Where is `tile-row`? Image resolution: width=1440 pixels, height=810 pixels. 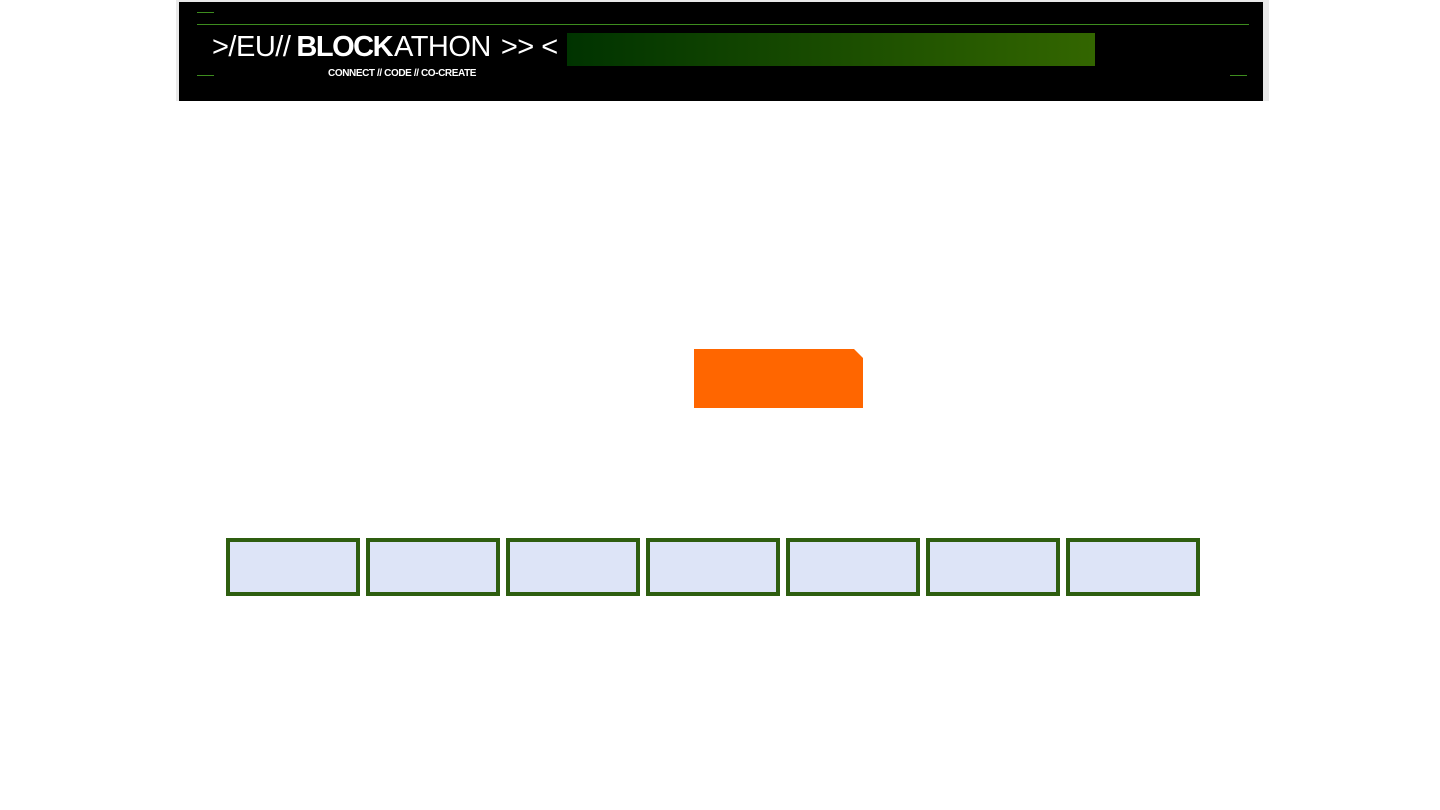 tile-row is located at coordinates (713, 567).